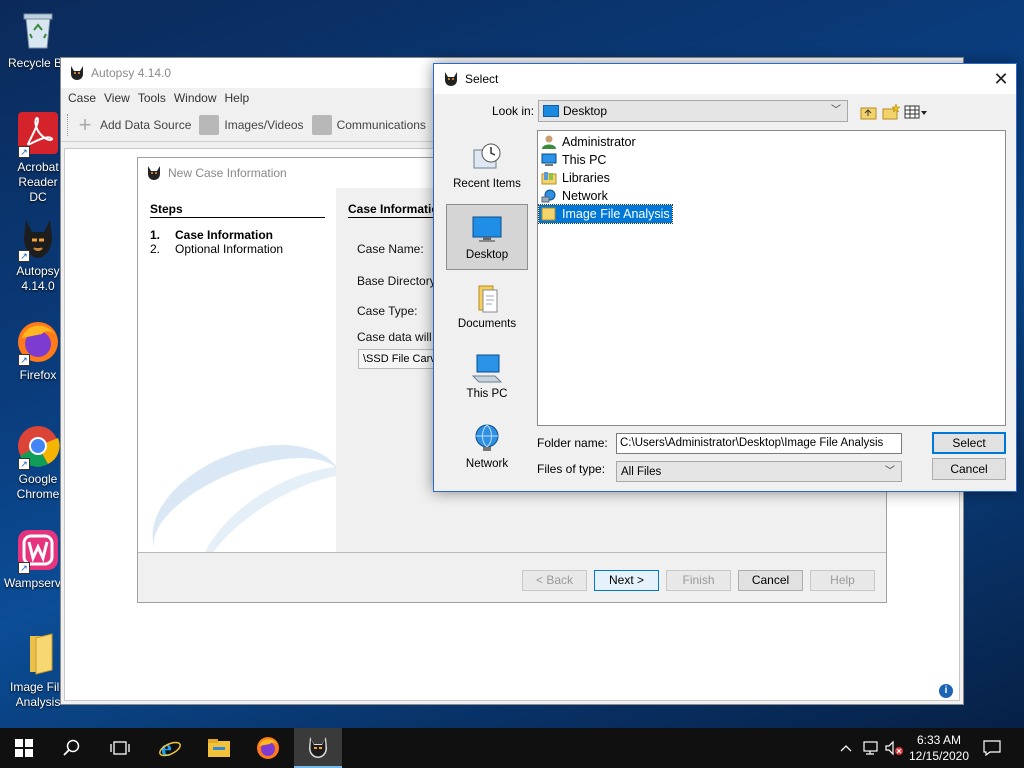  Describe the element at coordinates (551, 111) in the screenshot. I see `desktop-monitor-icon` at that location.